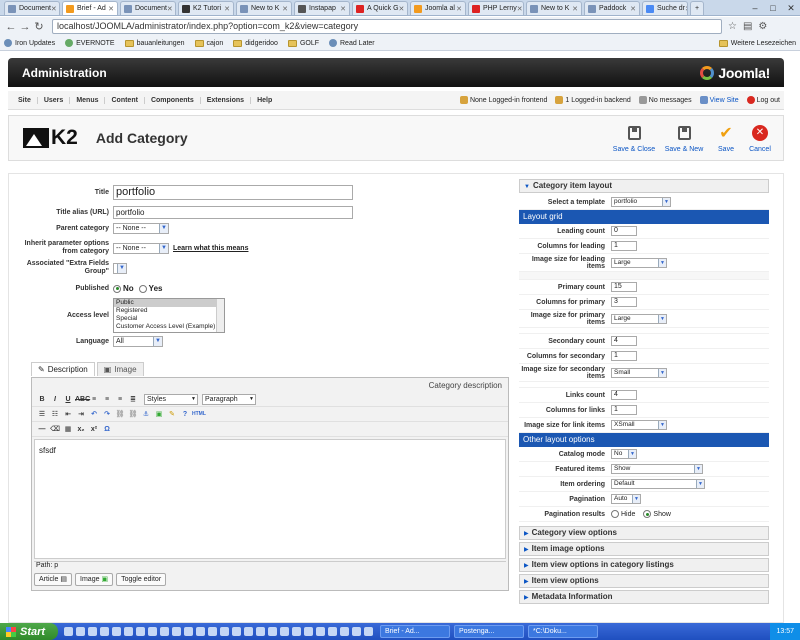 The image size is (800, 640). Describe the element at coordinates (107, 414) in the screenshot. I see `redo-icon: ↷` at that location.